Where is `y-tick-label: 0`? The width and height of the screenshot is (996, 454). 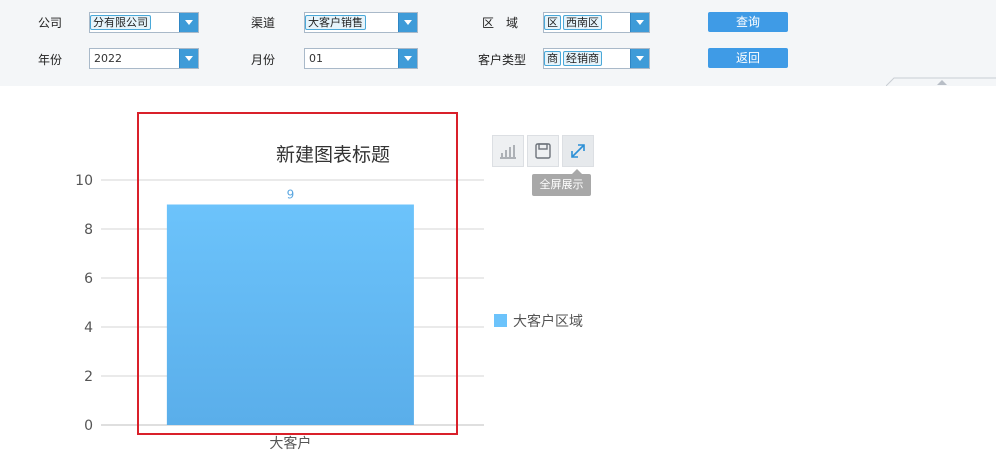
y-tick-label: 0 is located at coordinates (88, 426).